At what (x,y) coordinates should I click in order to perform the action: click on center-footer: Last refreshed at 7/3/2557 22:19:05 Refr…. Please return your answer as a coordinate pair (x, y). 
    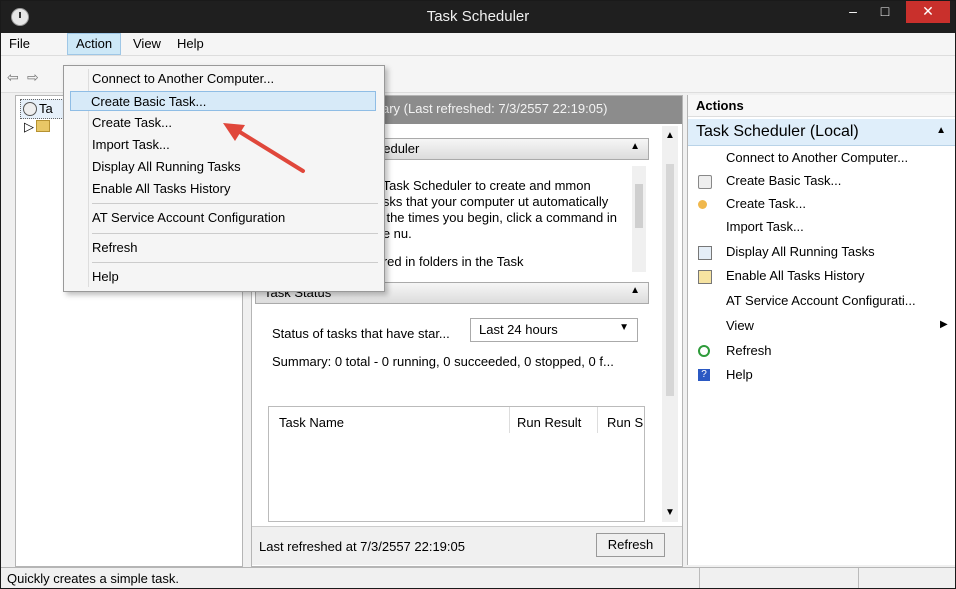
    Looking at the image, I should click on (467, 545).